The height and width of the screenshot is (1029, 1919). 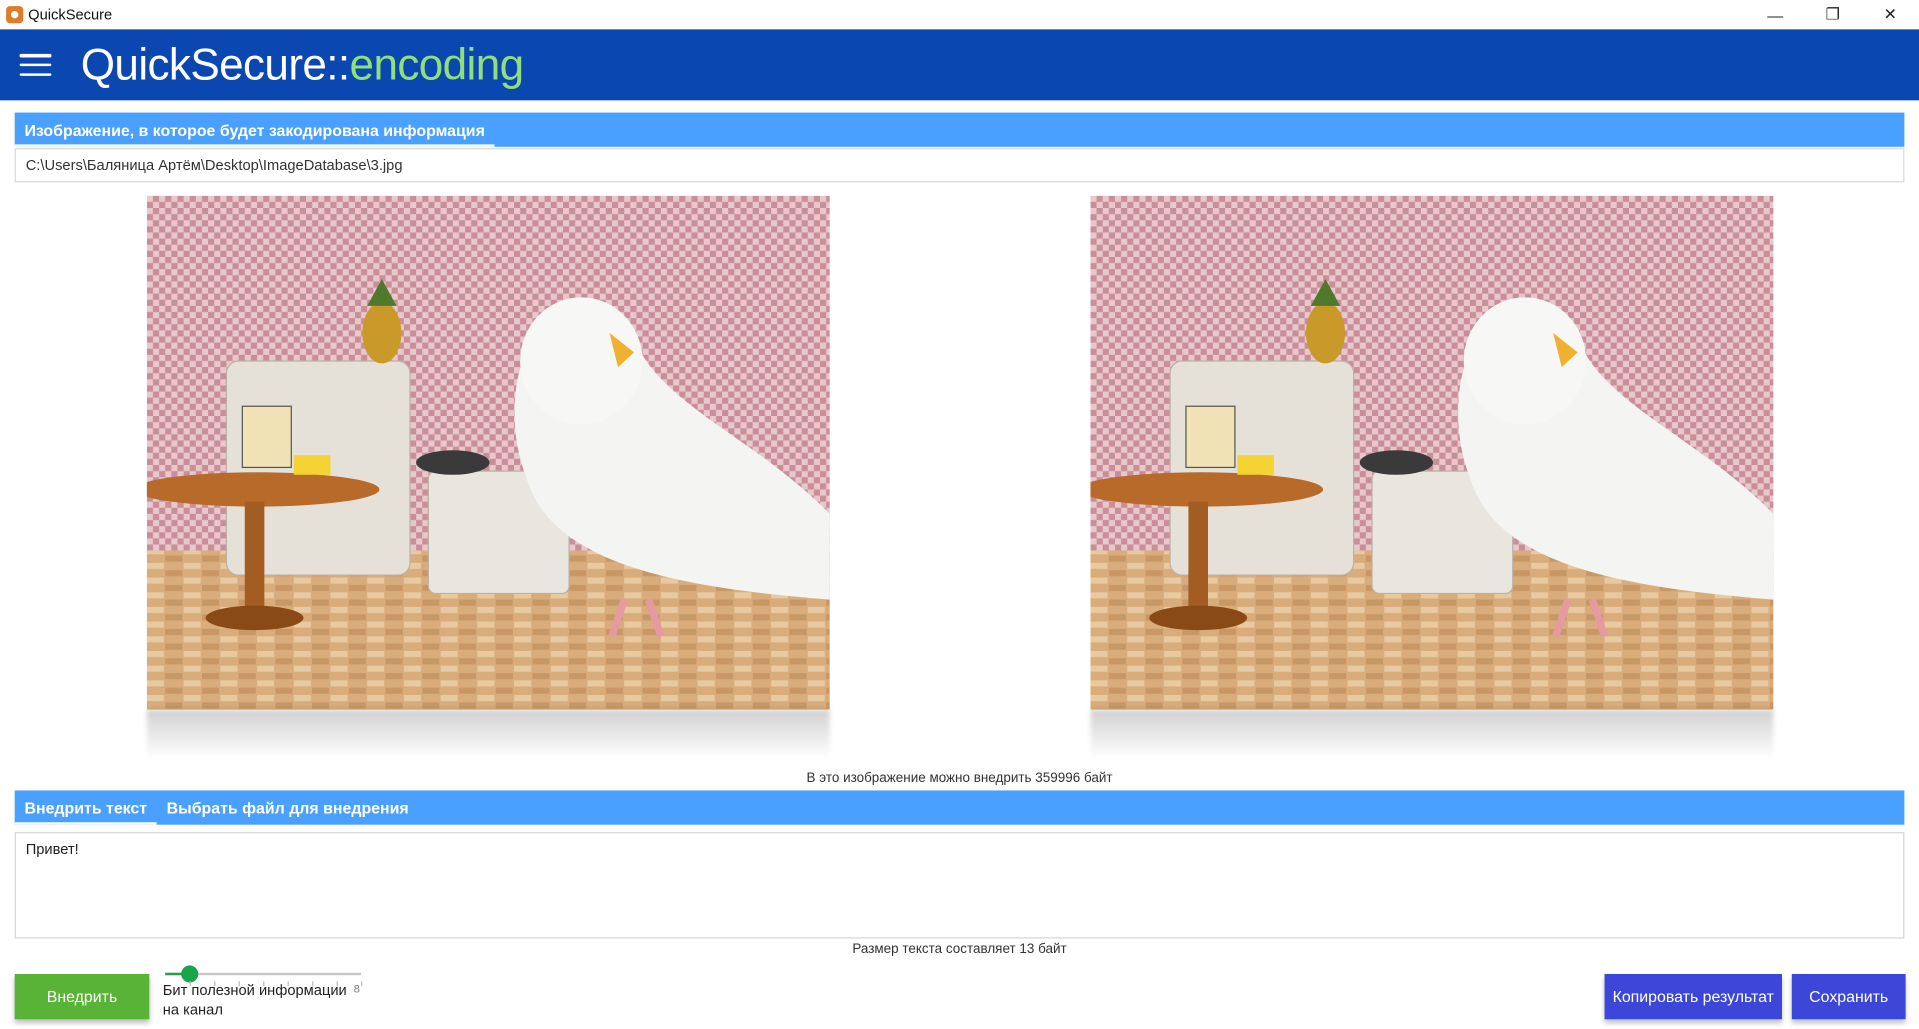 I want to click on window-title: QuickSecure, so click(x=70, y=15).